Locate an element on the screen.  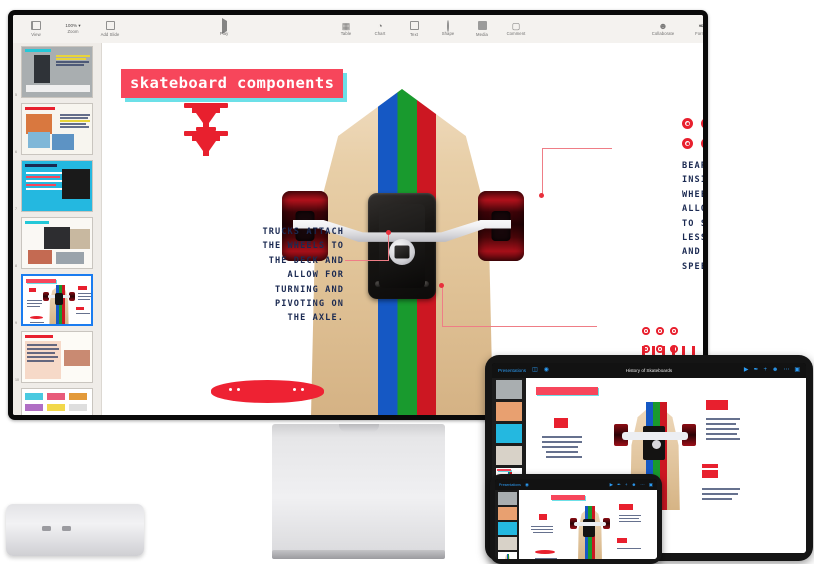
slide-number: 5 is located at coordinates (16, 95).